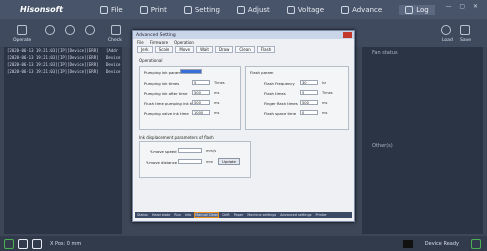 The width and height of the screenshot is (487, 251). I want to click on log-side-text: Device, so click(113, 57).